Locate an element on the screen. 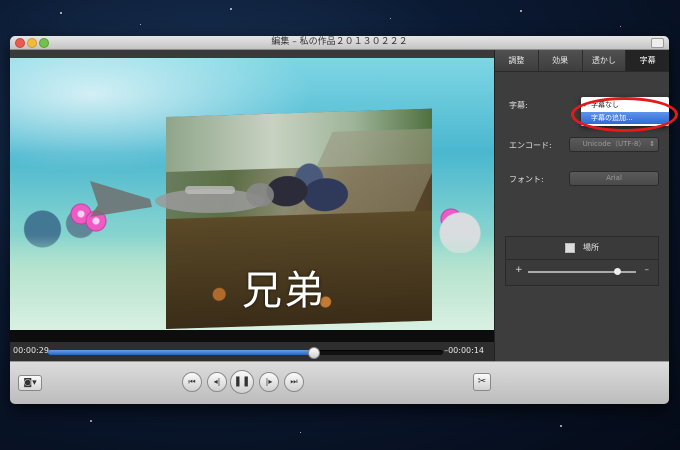 The image size is (680, 450). encode-label: エンコード: is located at coordinates (530, 145).